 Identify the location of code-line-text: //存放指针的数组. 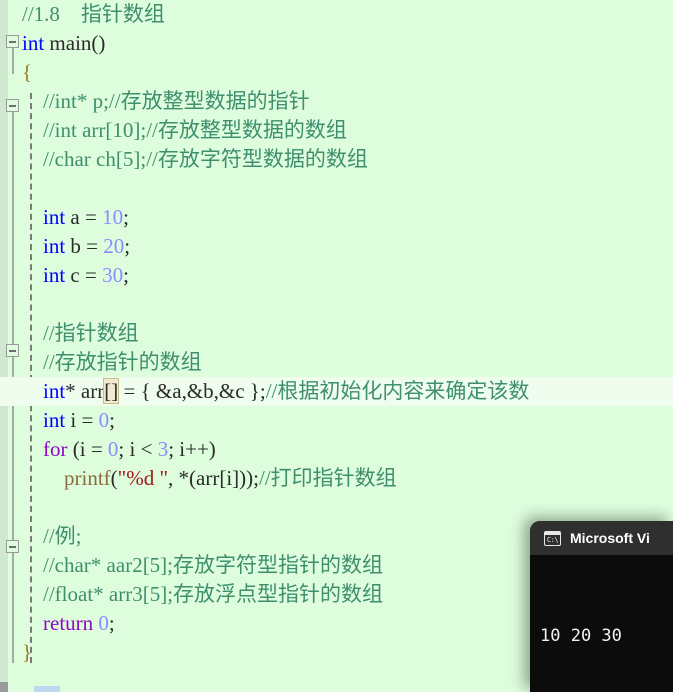
(122, 362).